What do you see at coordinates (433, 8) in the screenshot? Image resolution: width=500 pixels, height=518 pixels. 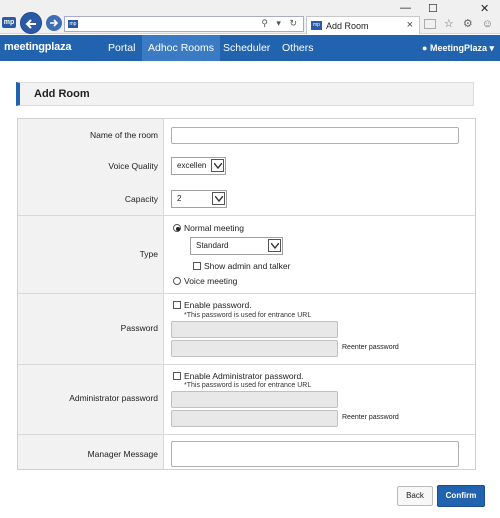 I see `maximize-button: ☐` at bounding box center [433, 8].